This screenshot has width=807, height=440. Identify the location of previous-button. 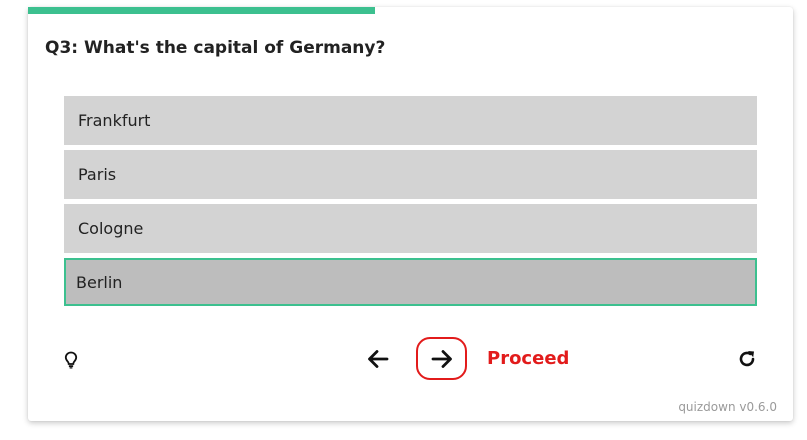
(378, 359).